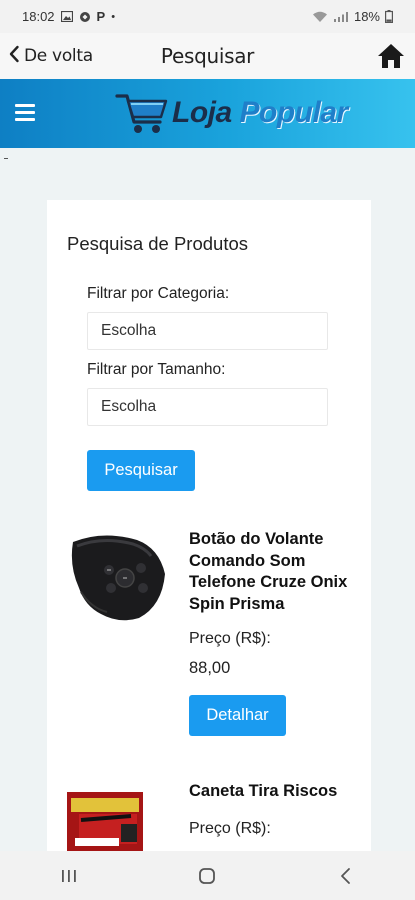 This screenshot has width=415, height=900. Describe the element at coordinates (129, 406) in the screenshot. I see `size-select-value: Escolha` at that location.